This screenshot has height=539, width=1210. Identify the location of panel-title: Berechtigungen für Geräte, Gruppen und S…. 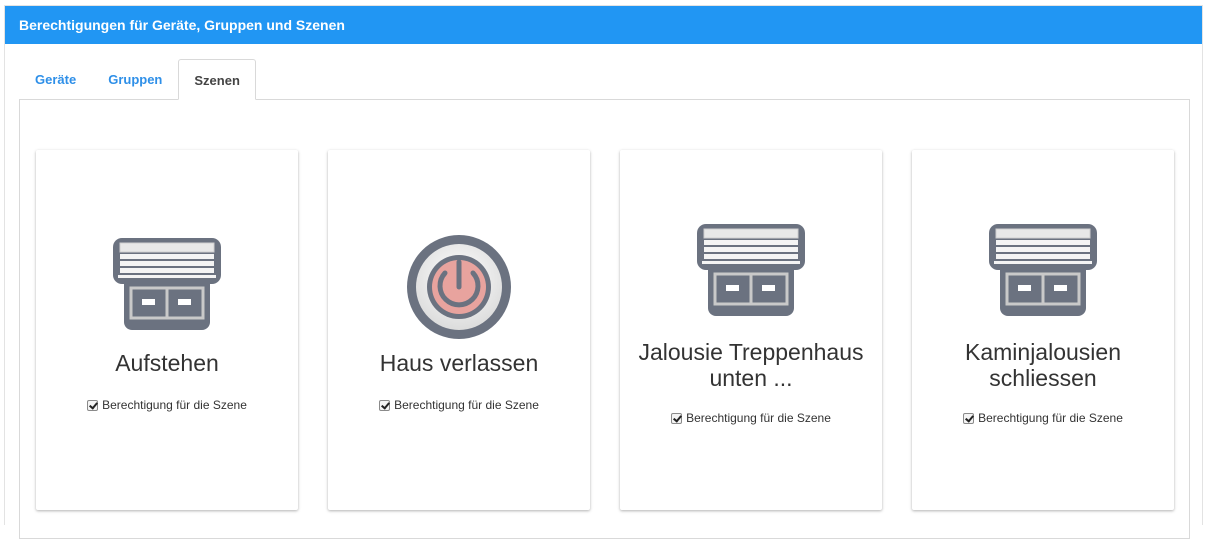
(603, 25).